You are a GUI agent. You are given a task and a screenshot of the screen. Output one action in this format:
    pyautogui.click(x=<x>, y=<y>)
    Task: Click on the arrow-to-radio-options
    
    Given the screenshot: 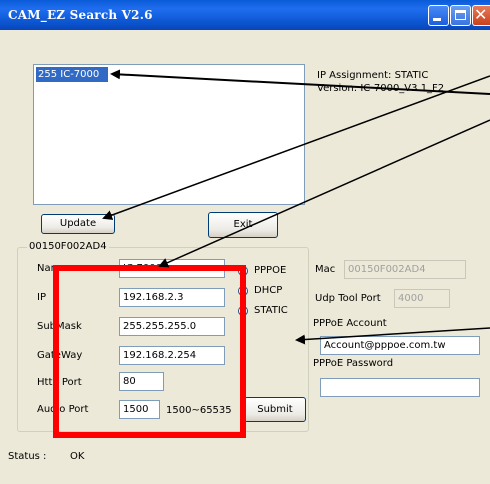 What is the action you would take?
    pyautogui.click(x=392, y=336)
    